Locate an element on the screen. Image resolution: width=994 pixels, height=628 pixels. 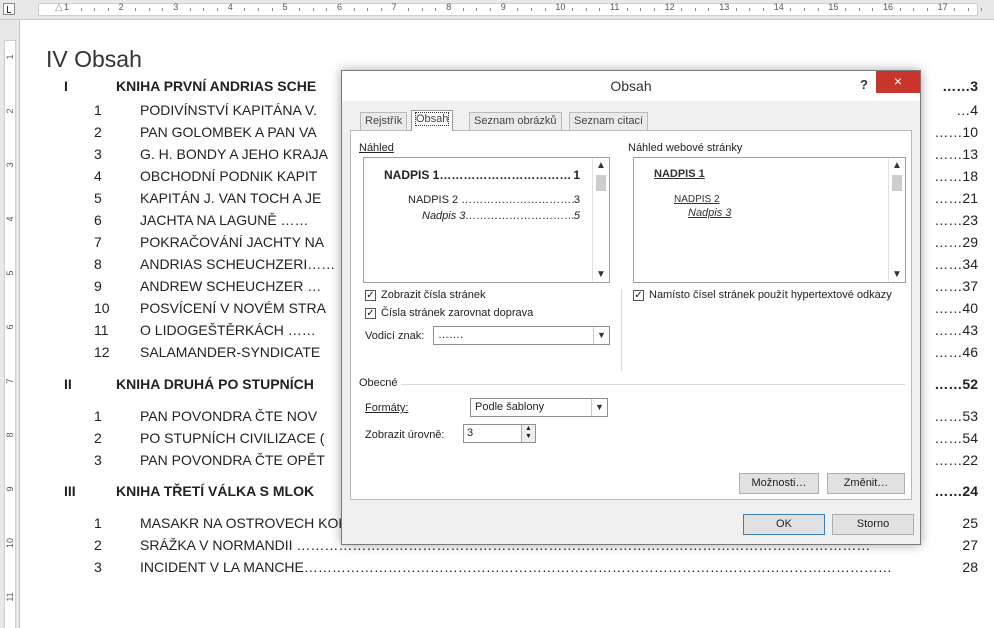
toc-number: 6 is located at coordinates (98, 220).